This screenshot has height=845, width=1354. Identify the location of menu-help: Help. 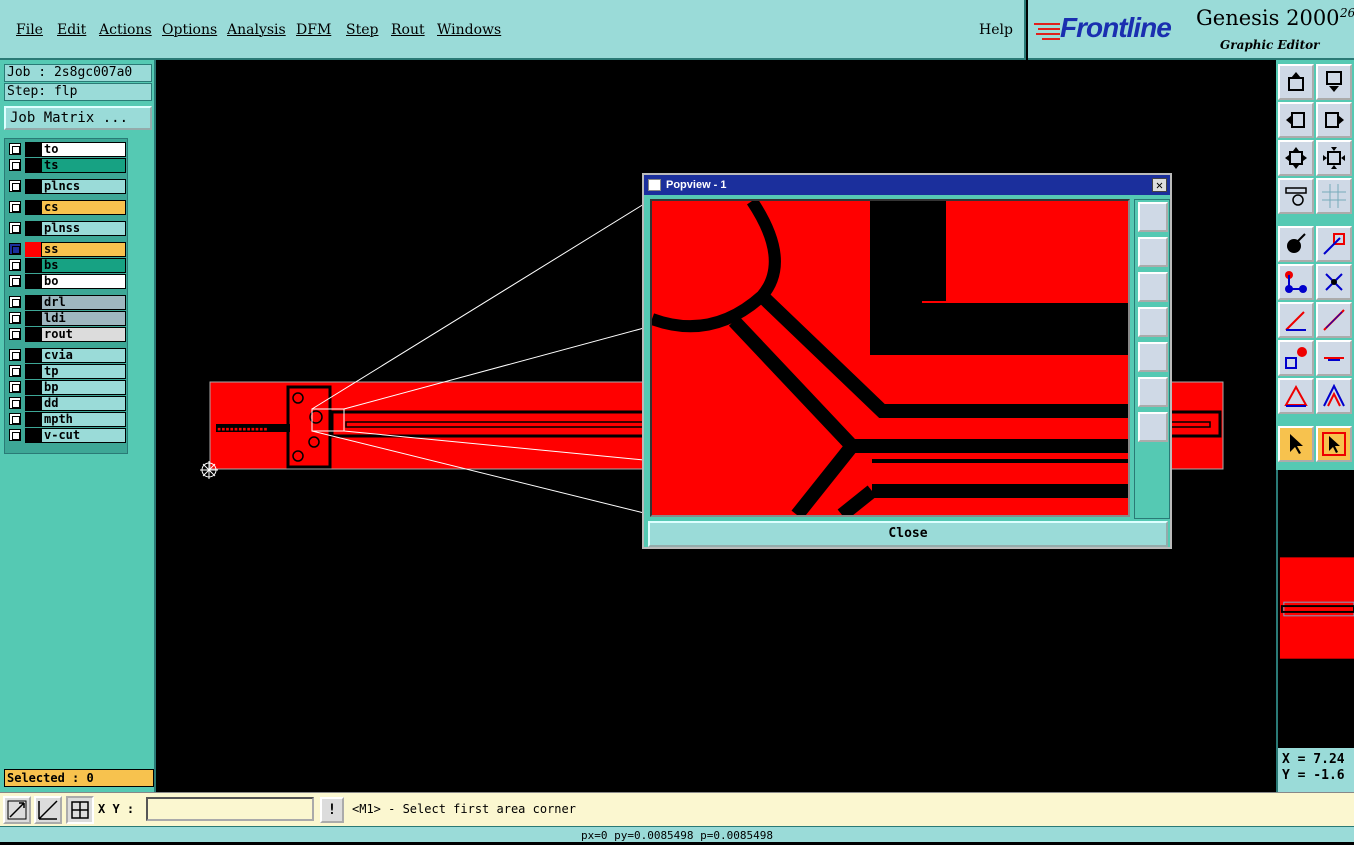
(996, 30).